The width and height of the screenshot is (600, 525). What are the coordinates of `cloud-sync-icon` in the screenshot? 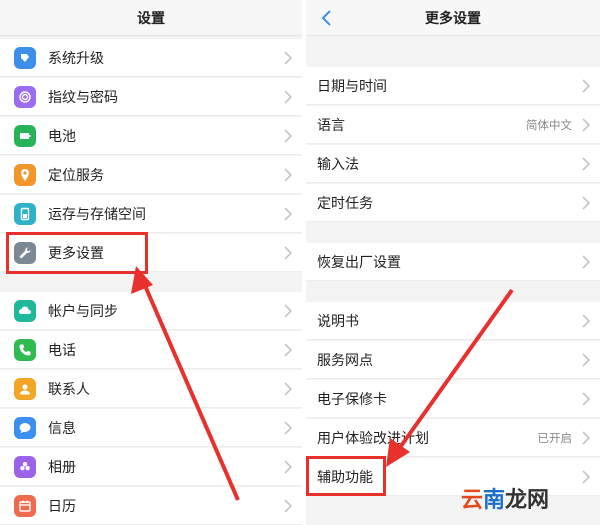 It's located at (25, 310).